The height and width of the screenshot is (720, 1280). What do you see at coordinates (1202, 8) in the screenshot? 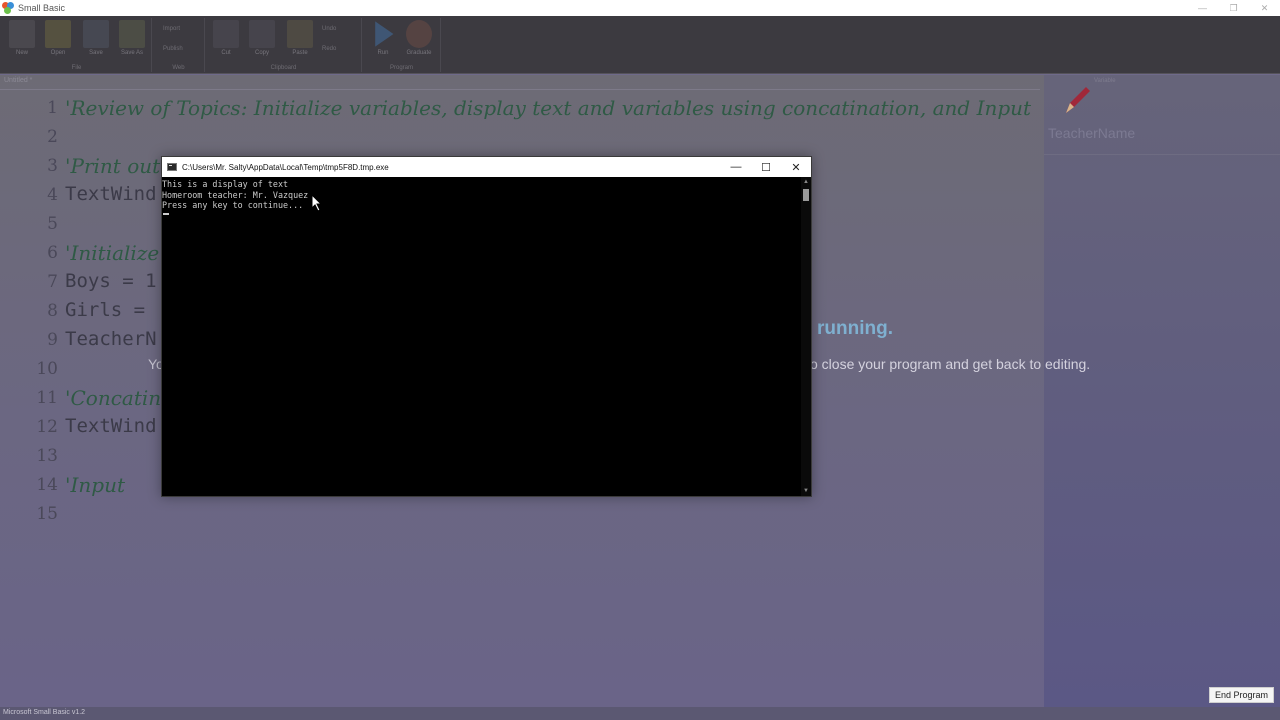
I see `minimize-button: —` at bounding box center [1202, 8].